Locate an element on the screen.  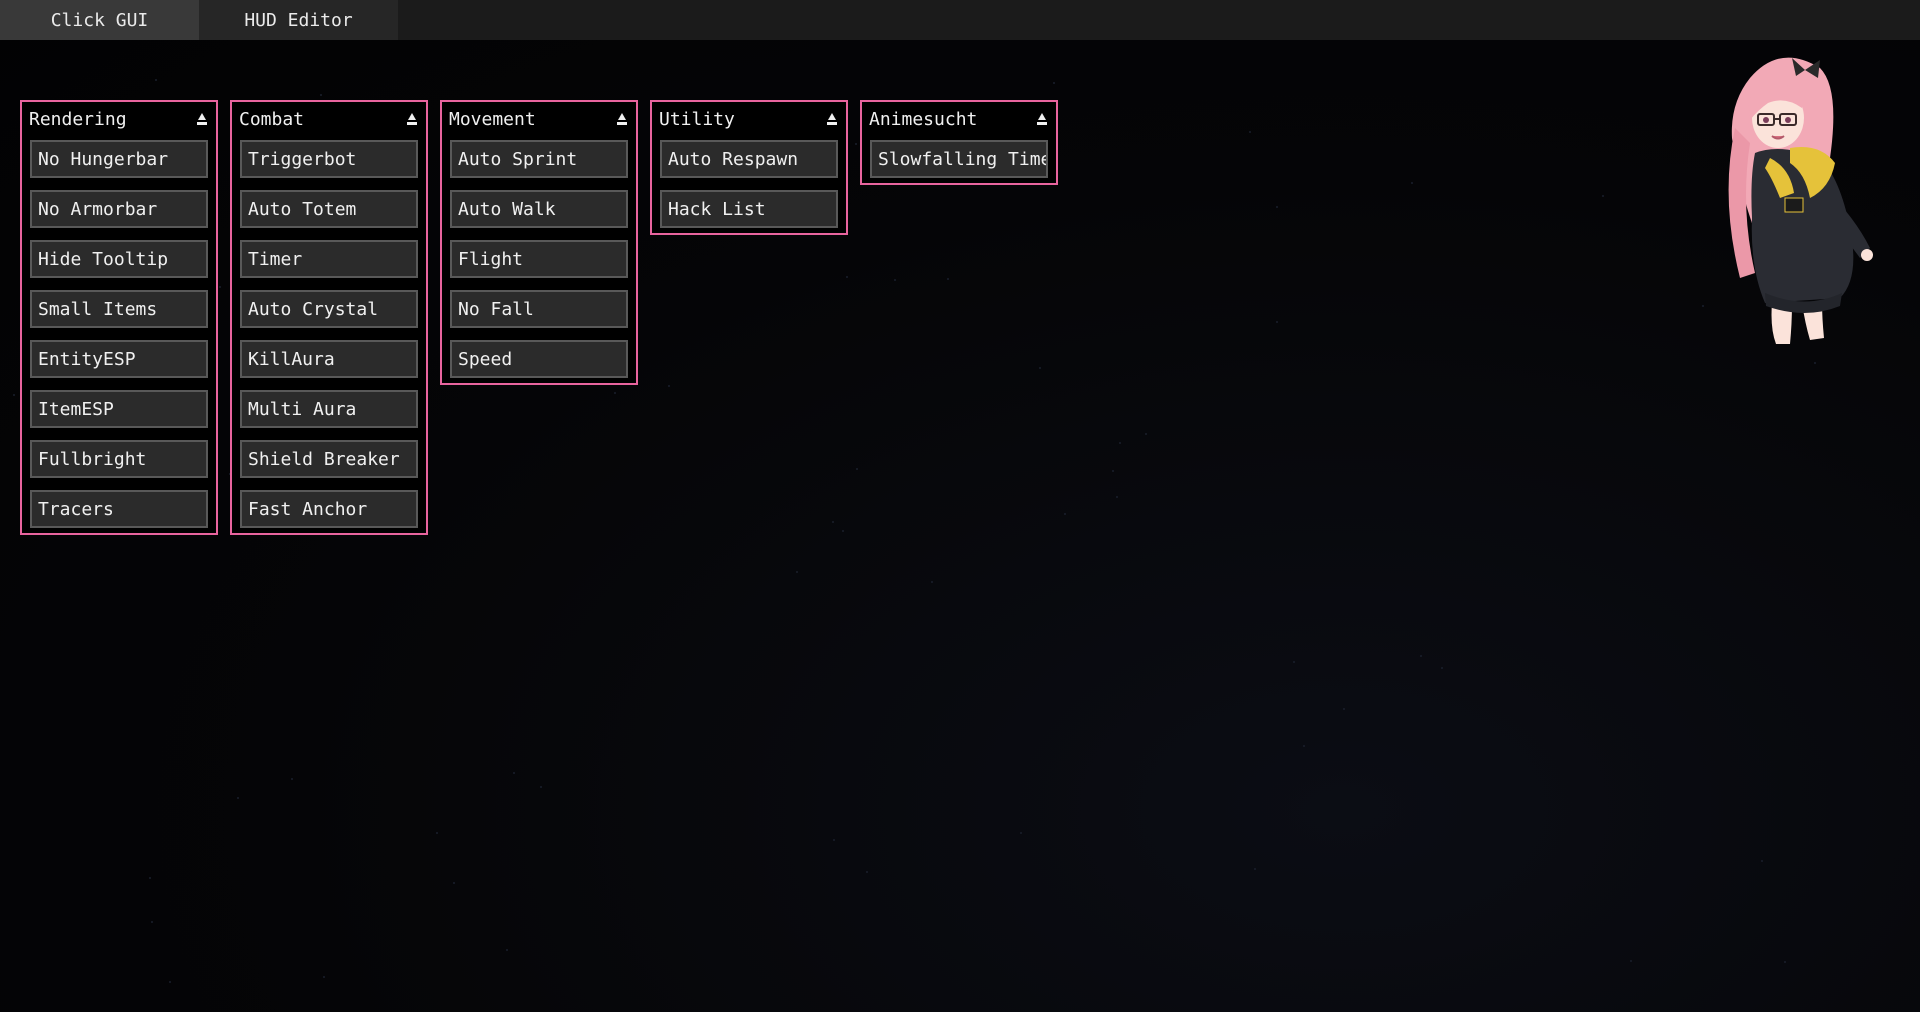
panel-header: Rendering is located at coordinates (119, 119).